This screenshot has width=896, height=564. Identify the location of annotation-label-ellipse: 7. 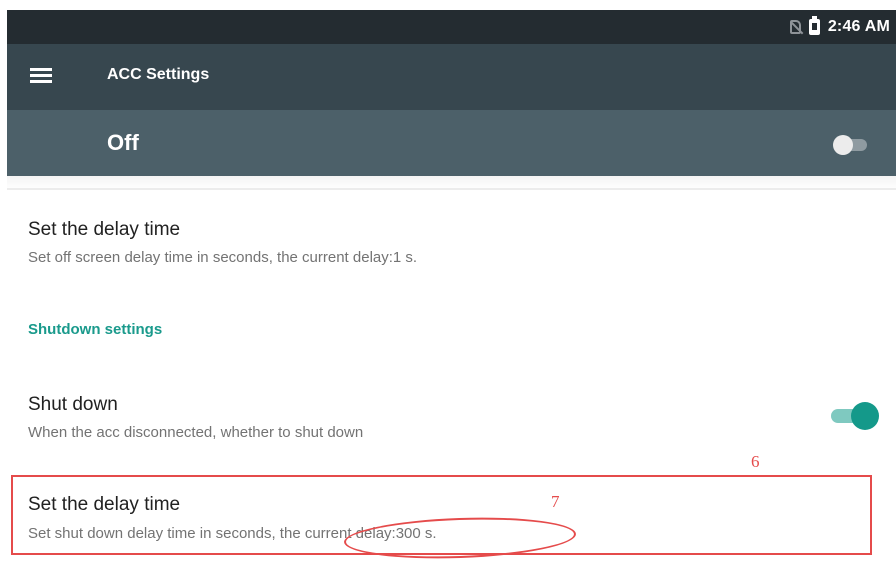
(555, 501).